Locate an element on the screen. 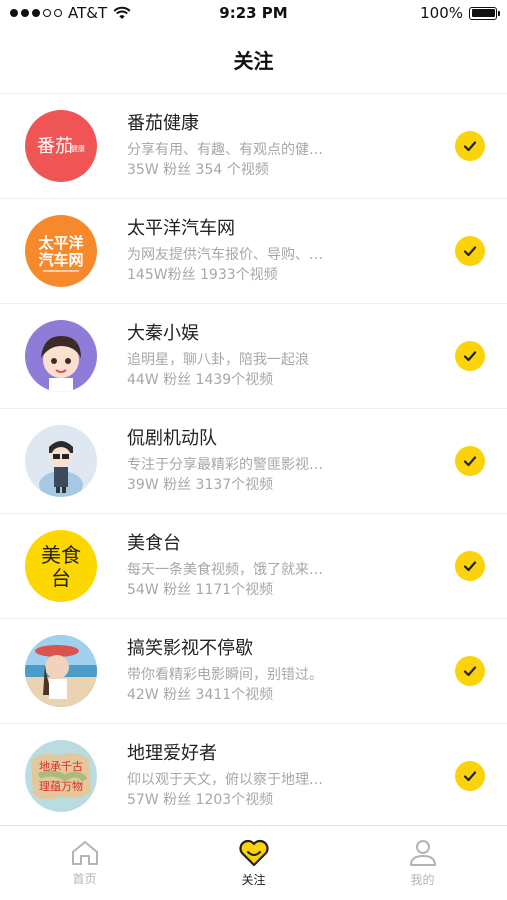 This screenshot has height=900, width=507. list-item: 大秦小娱 追明星，聊八卦，陪我一起浪 44W 粉丝 1439个视频 is located at coordinates (253, 356).